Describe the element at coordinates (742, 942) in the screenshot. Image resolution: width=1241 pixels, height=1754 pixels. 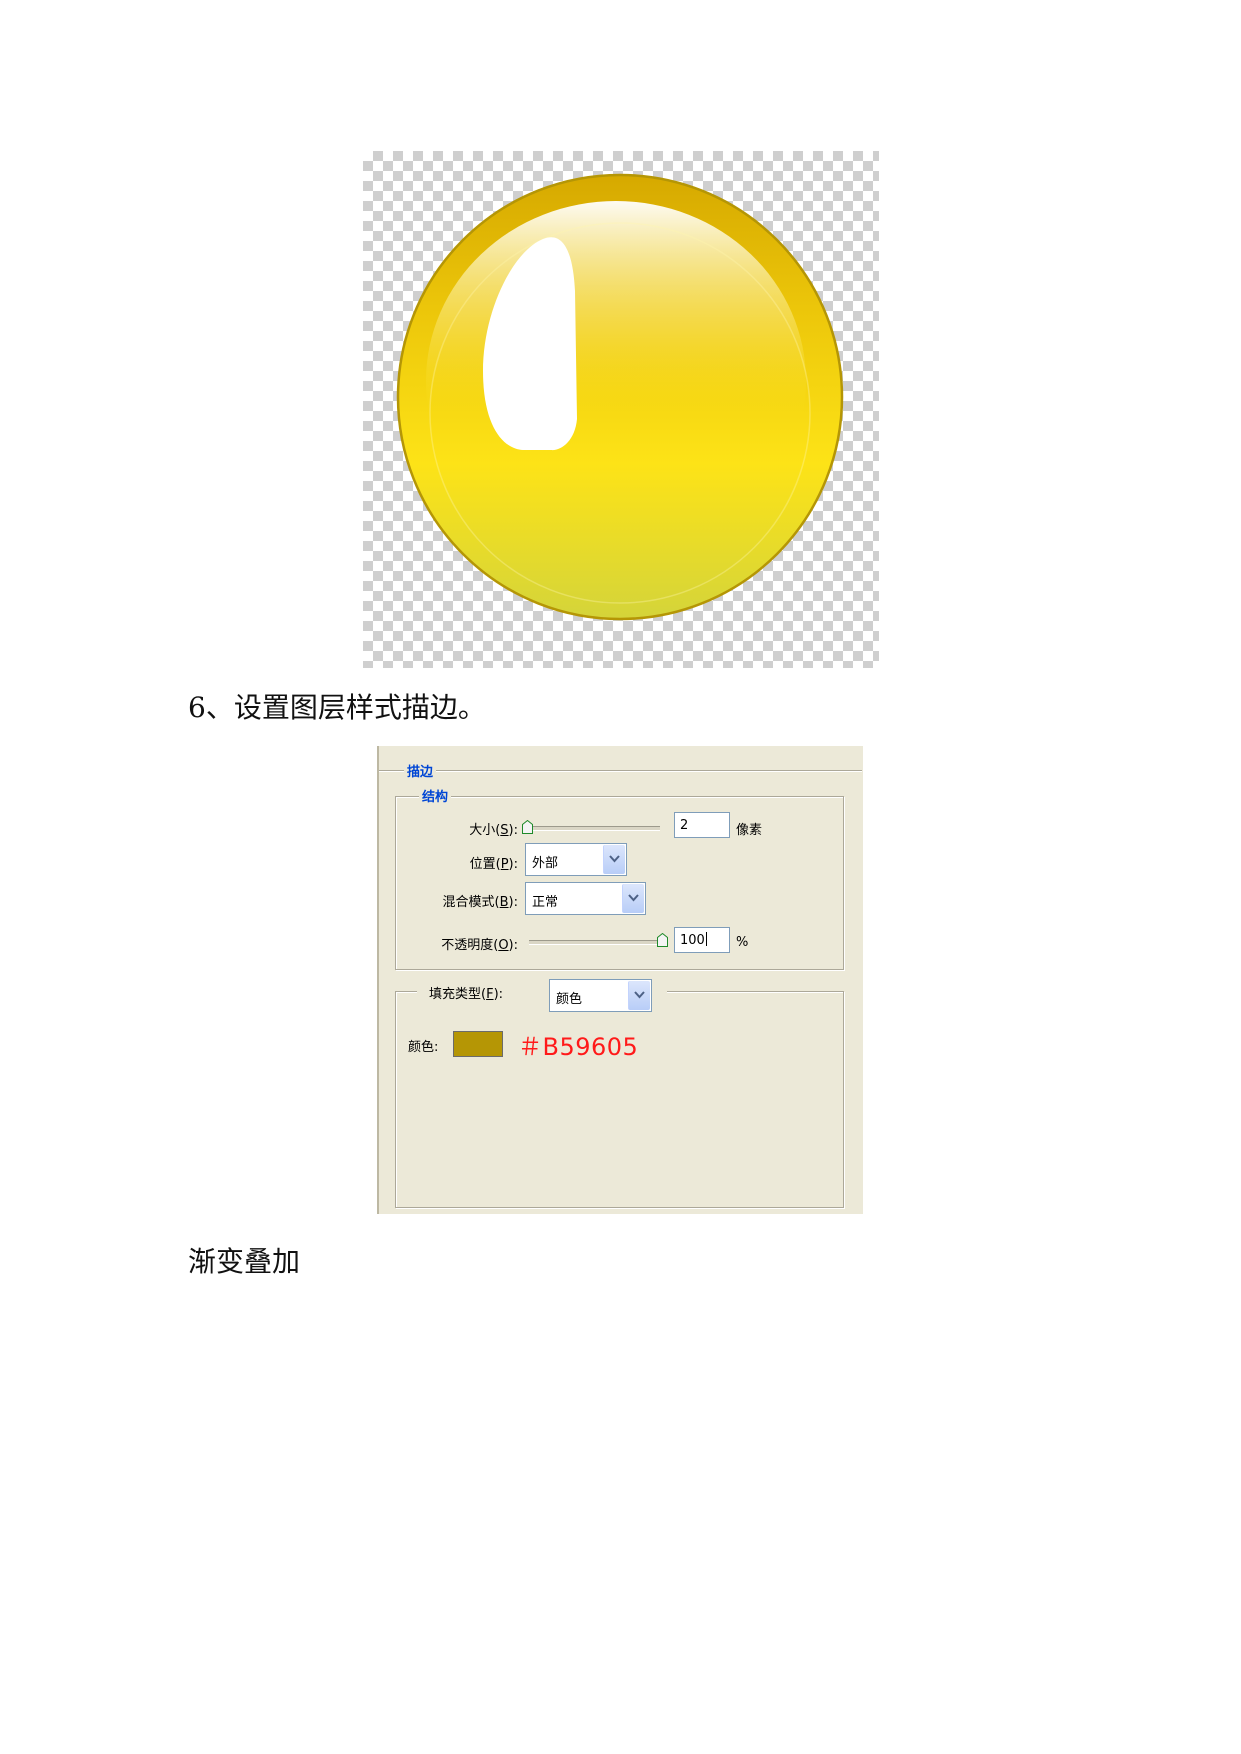
I see `opacity-unit: %` at that location.